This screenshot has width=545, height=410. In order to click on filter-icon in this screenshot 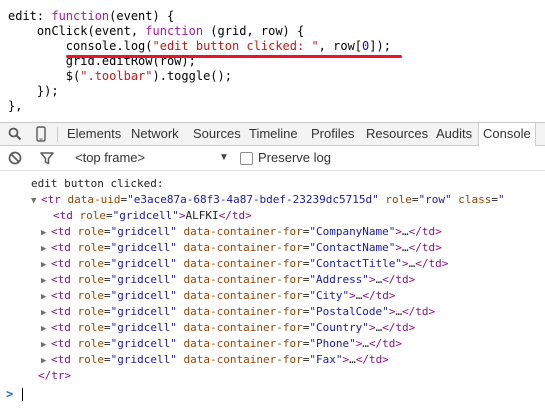, I will do `click(47, 158)`.